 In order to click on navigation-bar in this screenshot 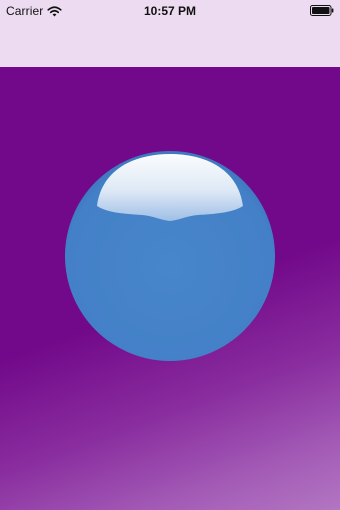, I will do `click(170, 44)`.